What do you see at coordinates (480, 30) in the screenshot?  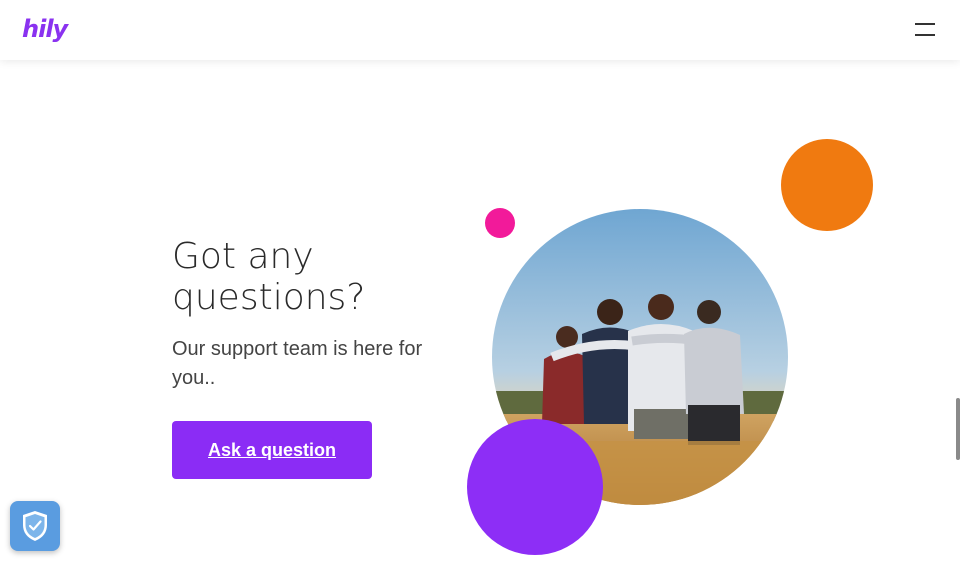 I see `site-header: hily` at bounding box center [480, 30].